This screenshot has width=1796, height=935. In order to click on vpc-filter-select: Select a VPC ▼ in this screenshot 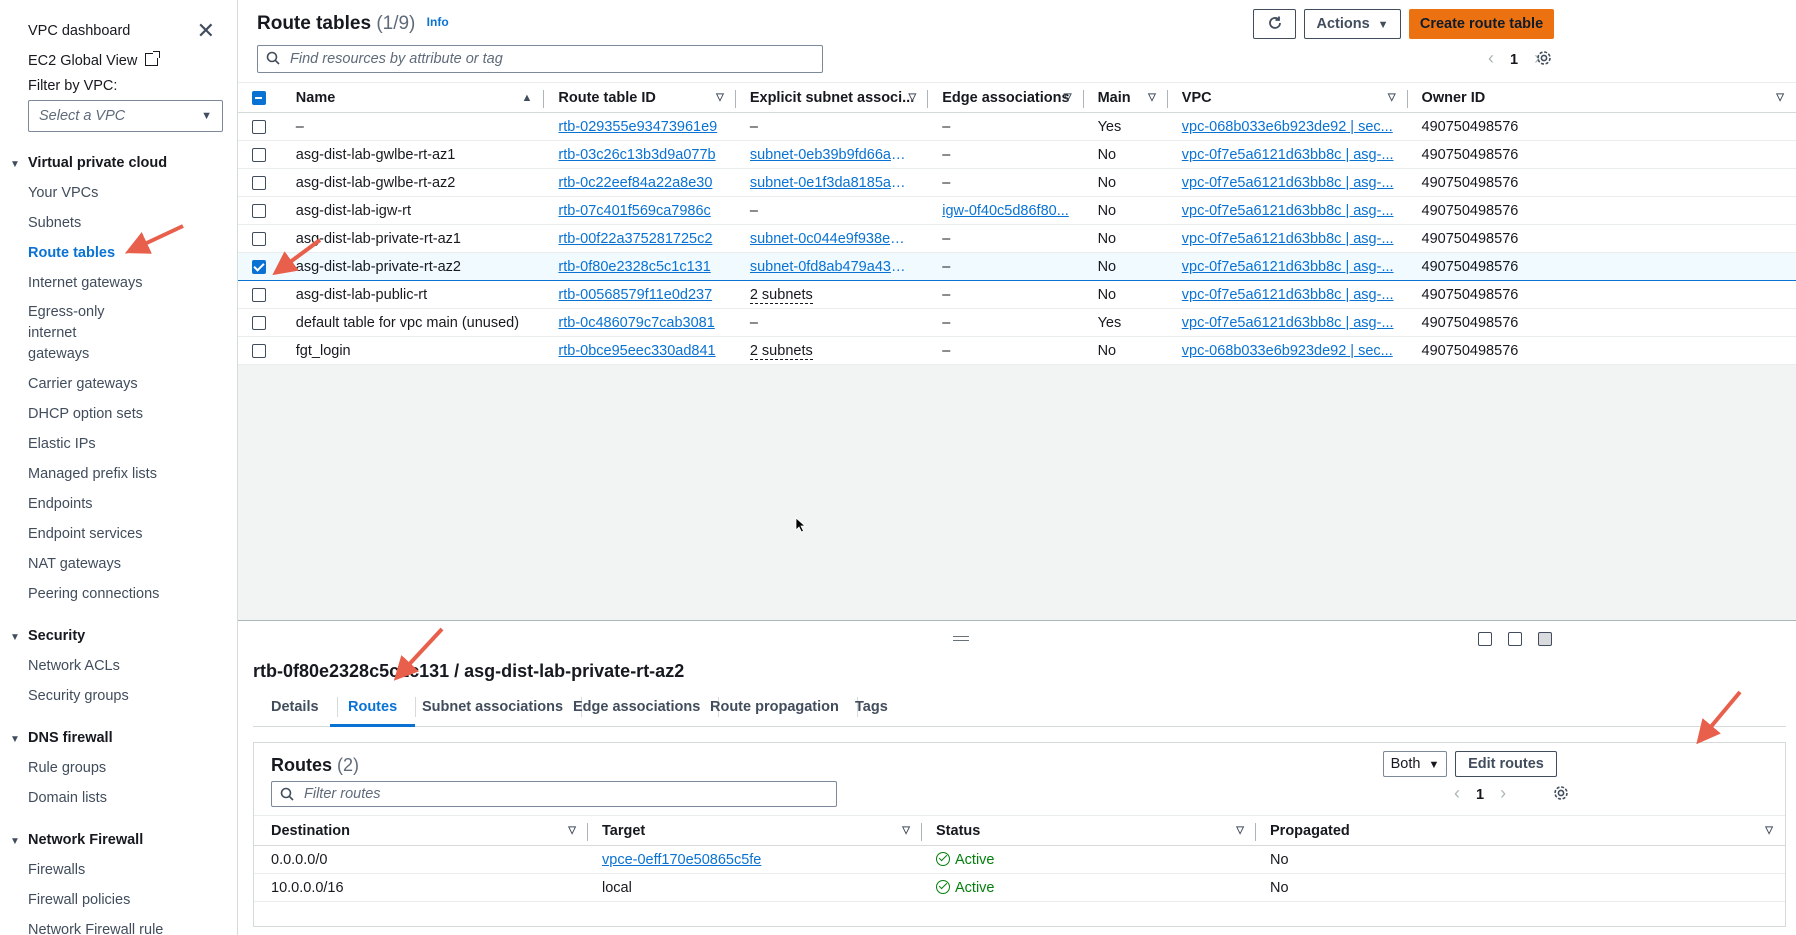, I will do `click(125, 116)`.